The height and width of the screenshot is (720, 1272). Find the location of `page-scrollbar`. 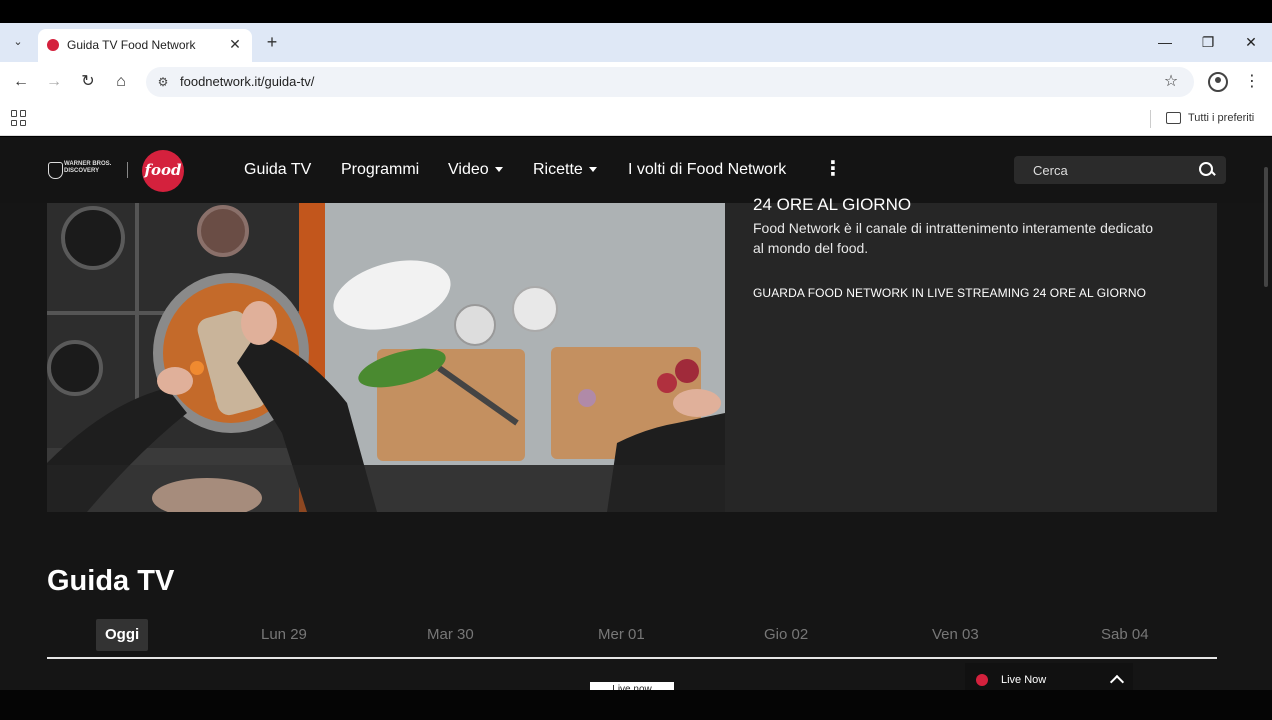

page-scrollbar is located at coordinates (1266, 227).